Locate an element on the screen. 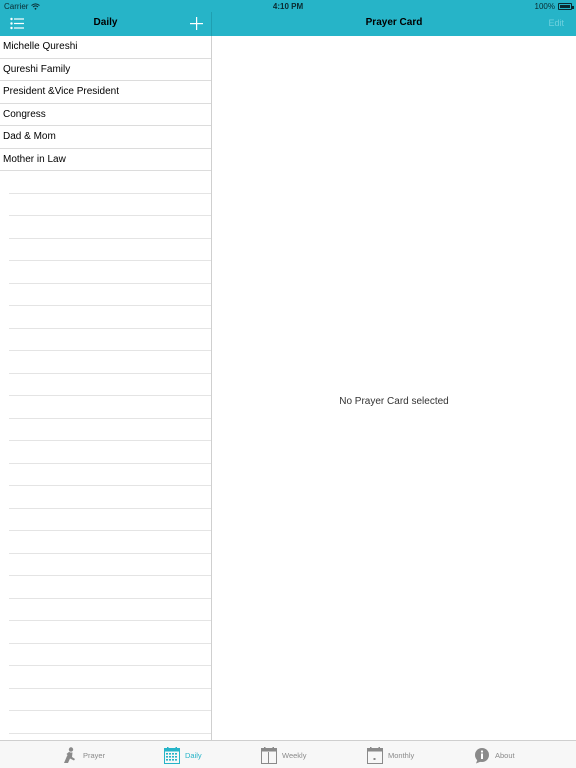 The height and width of the screenshot is (768, 576). tab-bar: Prayer Daily Weekly Monthly About is located at coordinates (288, 754).